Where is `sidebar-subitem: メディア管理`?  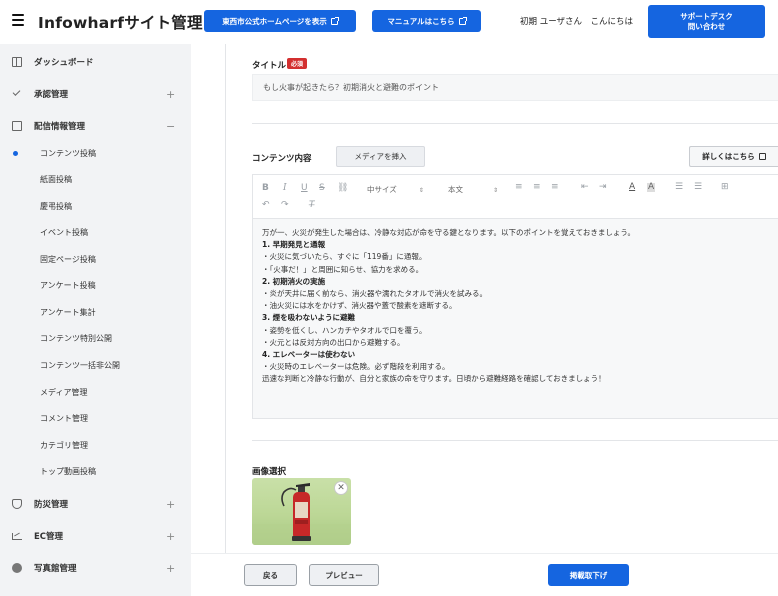
sidebar-subitem: メディア管理 is located at coordinates (95, 392).